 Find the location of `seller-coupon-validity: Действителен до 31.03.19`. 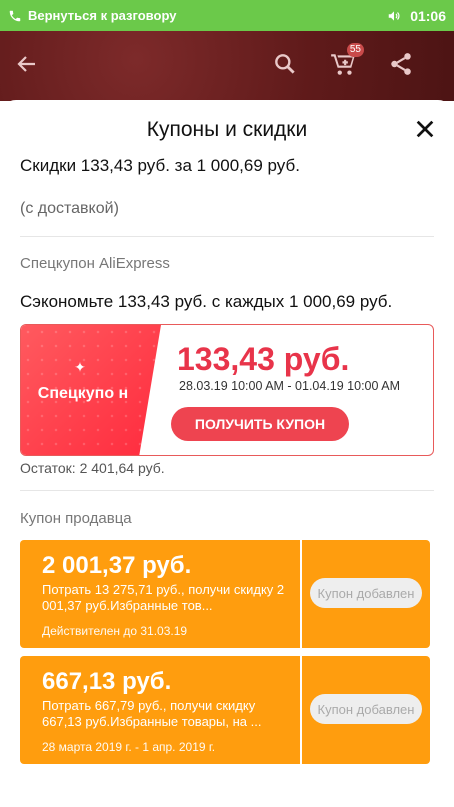

seller-coupon-validity: Действителен до 31.03.19 is located at coordinates (115, 631).